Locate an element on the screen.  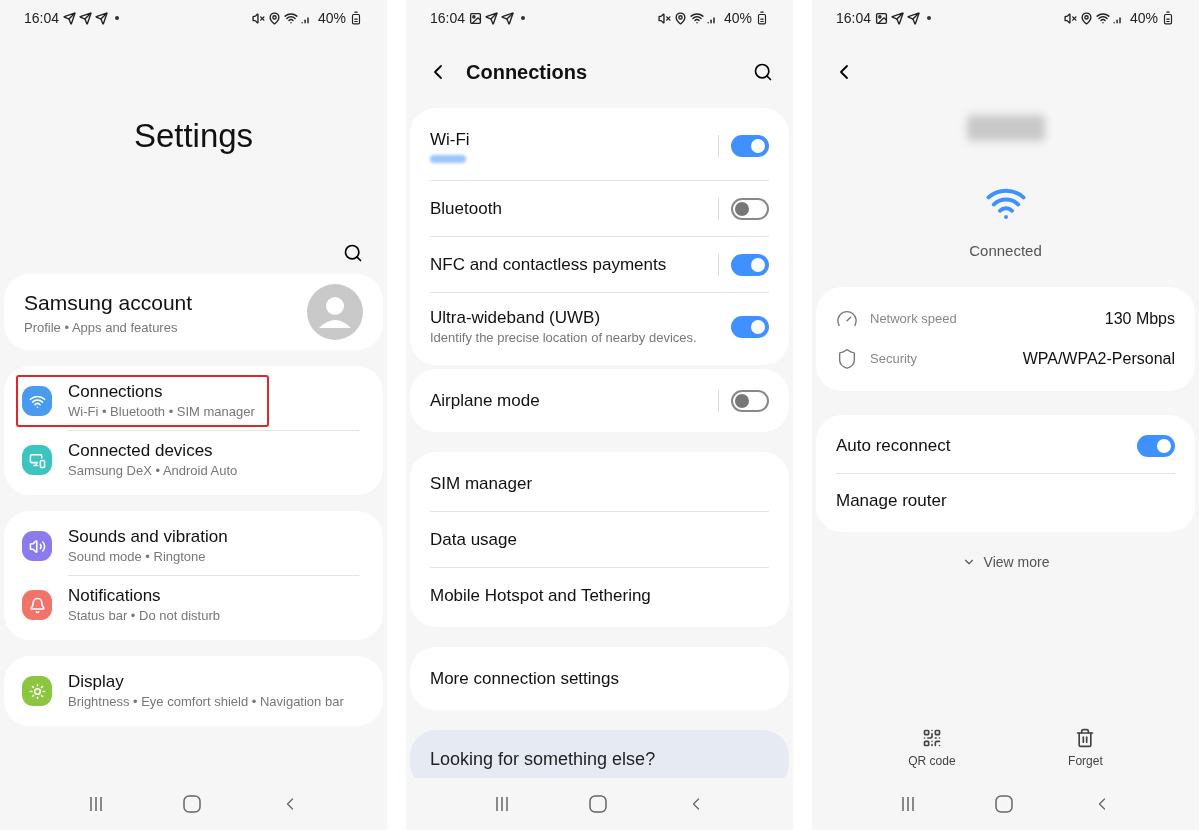
menu-item: Manage router is located at coordinates (1005, 500).